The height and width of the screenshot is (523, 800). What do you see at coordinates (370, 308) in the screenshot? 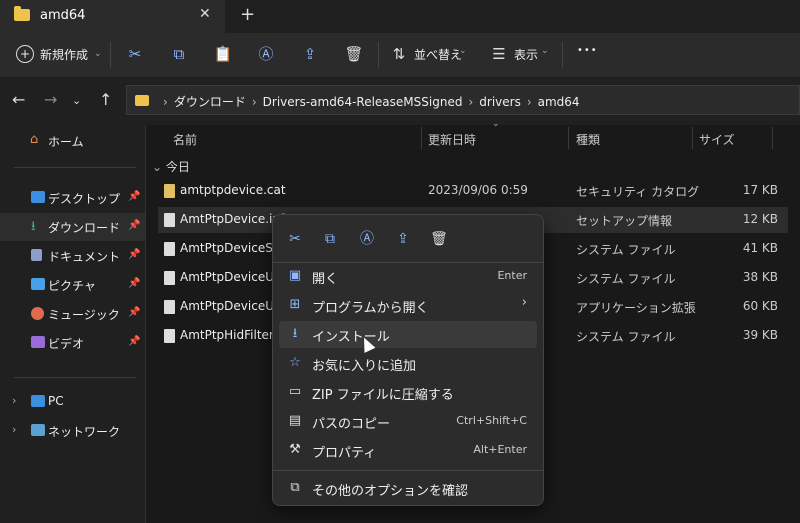
I see `menu-item-label: プログラムから開く` at bounding box center [370, 308].